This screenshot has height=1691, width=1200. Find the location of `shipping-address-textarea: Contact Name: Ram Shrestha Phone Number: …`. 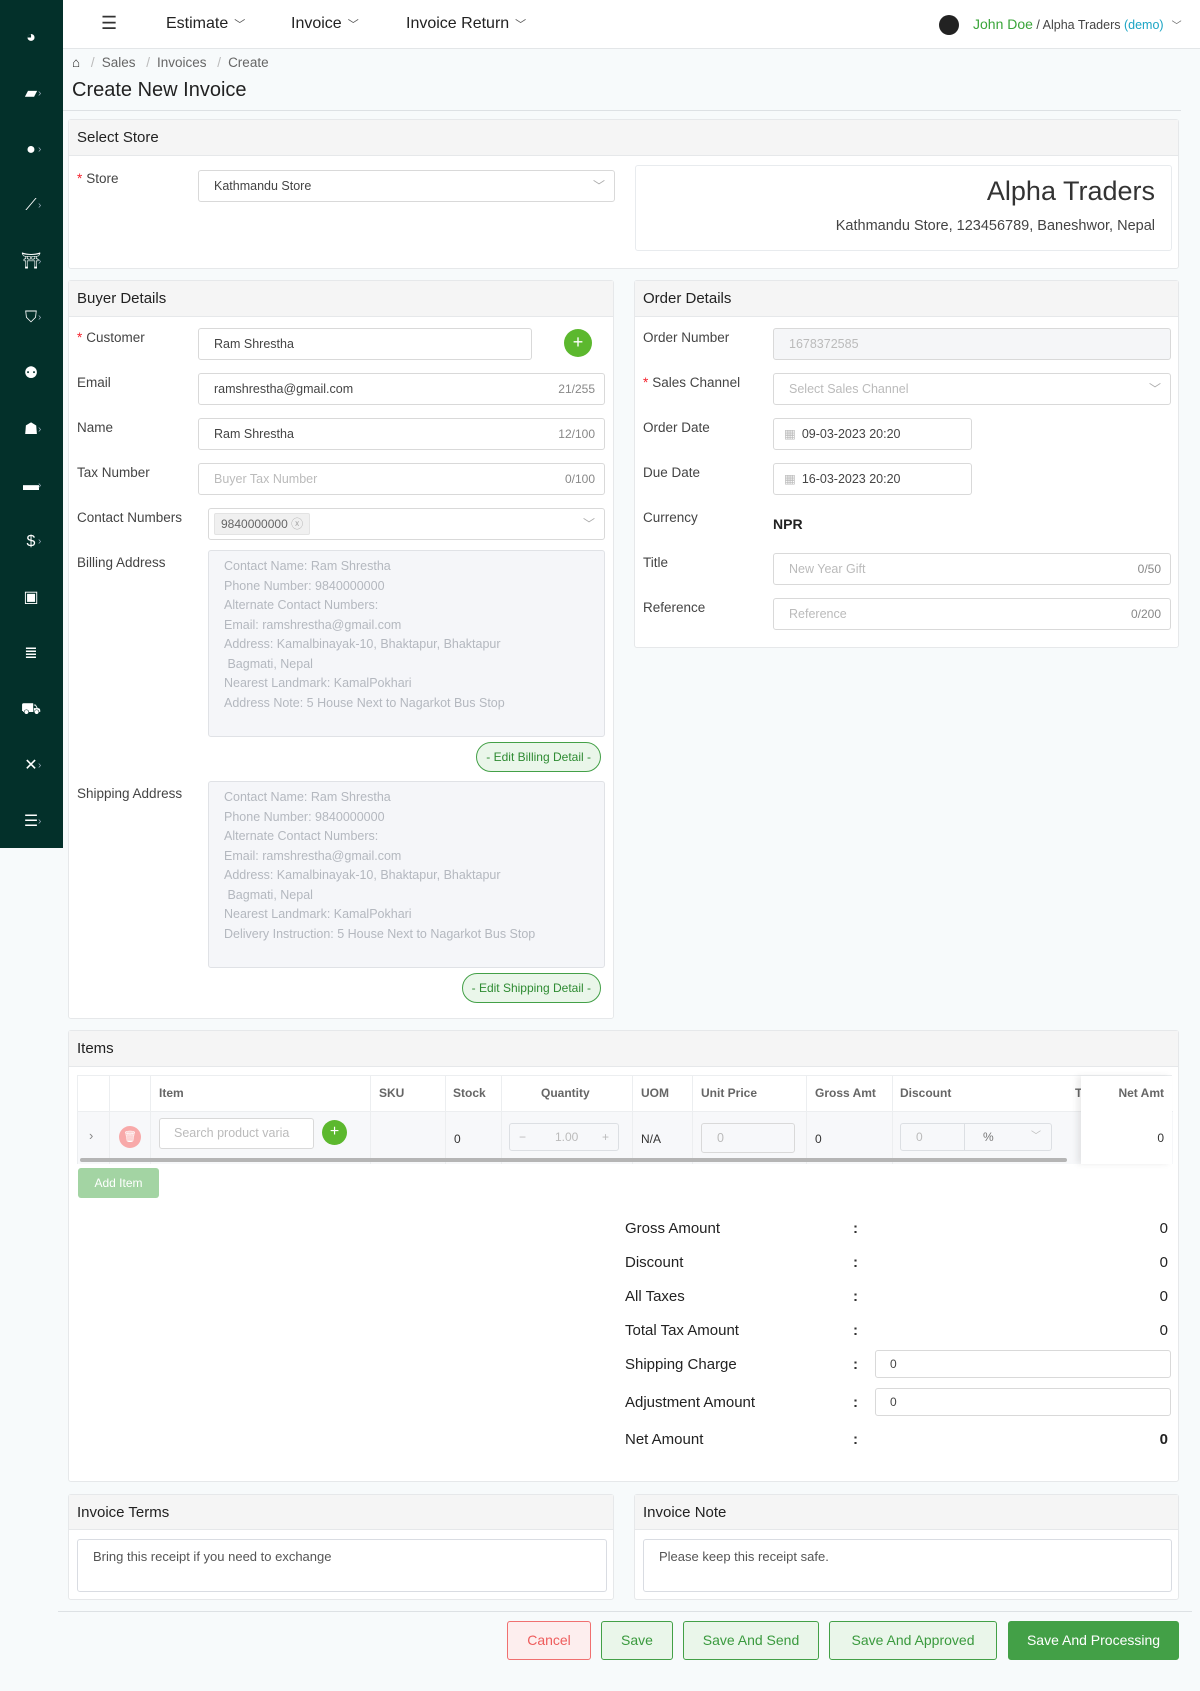

shipping-address-textarea: Contact Name: Ram Shrestha Phone Number: … is located at coordinates (406, 874).